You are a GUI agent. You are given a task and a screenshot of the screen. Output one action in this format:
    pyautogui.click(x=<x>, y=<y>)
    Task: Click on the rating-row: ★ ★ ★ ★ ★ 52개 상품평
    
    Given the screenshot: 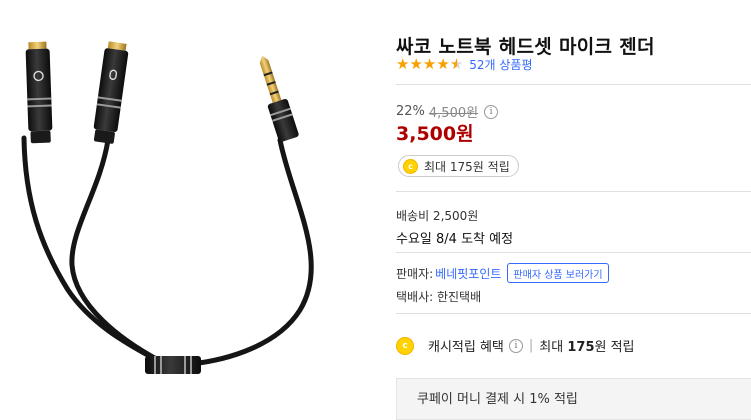 What is the action you would take?
    pyautogui.click(x=464, y=64)
    